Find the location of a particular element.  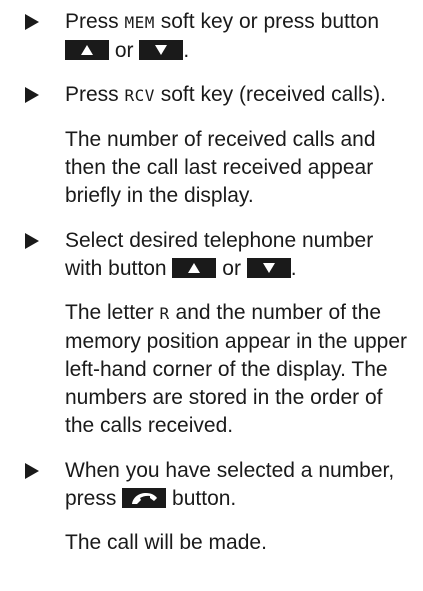

display-text-rcv: RCV is located at coordinates (139, 95).